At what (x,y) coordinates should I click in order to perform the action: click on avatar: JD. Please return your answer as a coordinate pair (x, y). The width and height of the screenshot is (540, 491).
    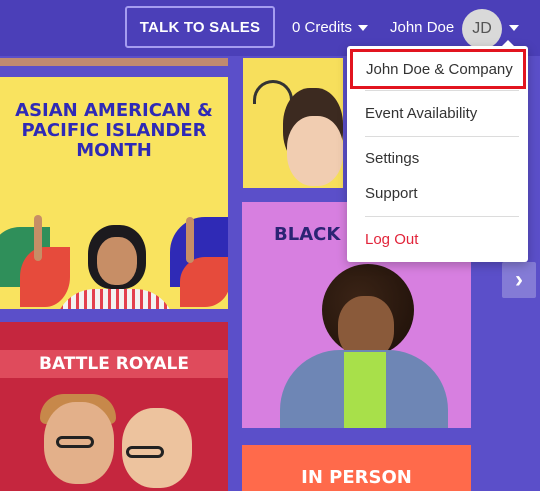
    Looking at the image, I should click on (482, 29).